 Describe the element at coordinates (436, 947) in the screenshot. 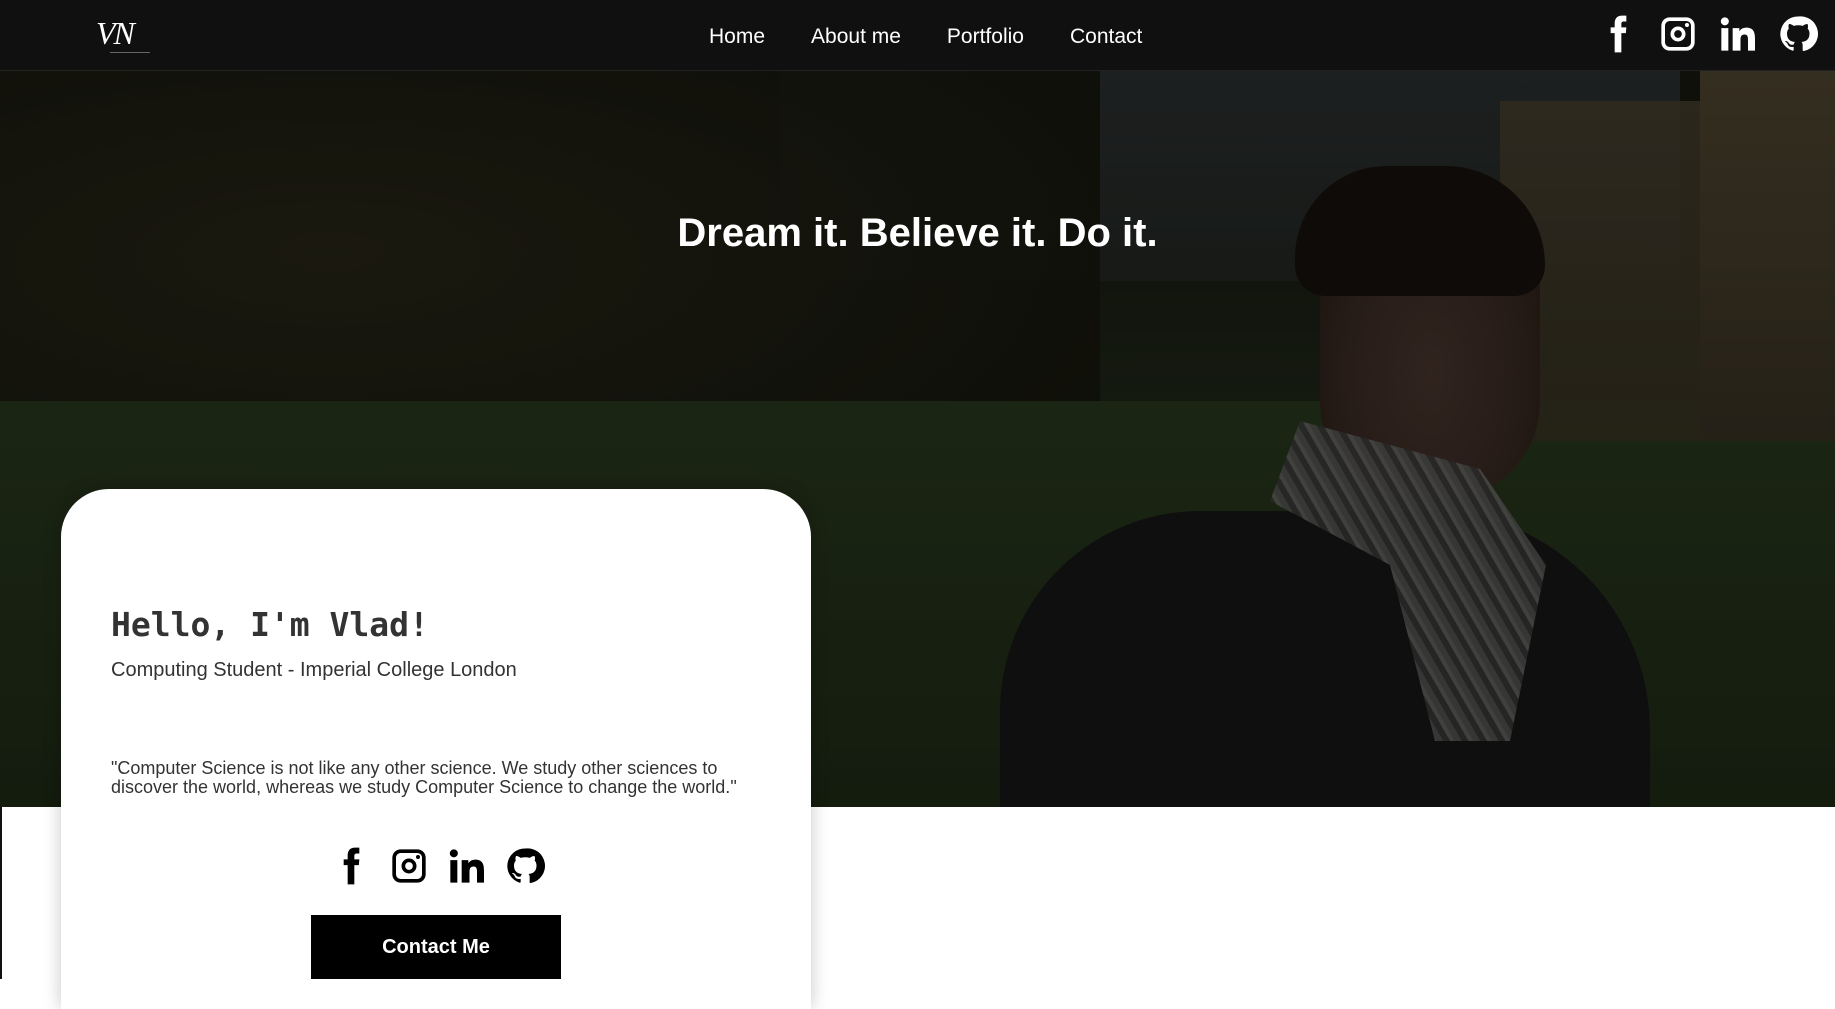

I see `contact-me-button: Contact Me` at that location.